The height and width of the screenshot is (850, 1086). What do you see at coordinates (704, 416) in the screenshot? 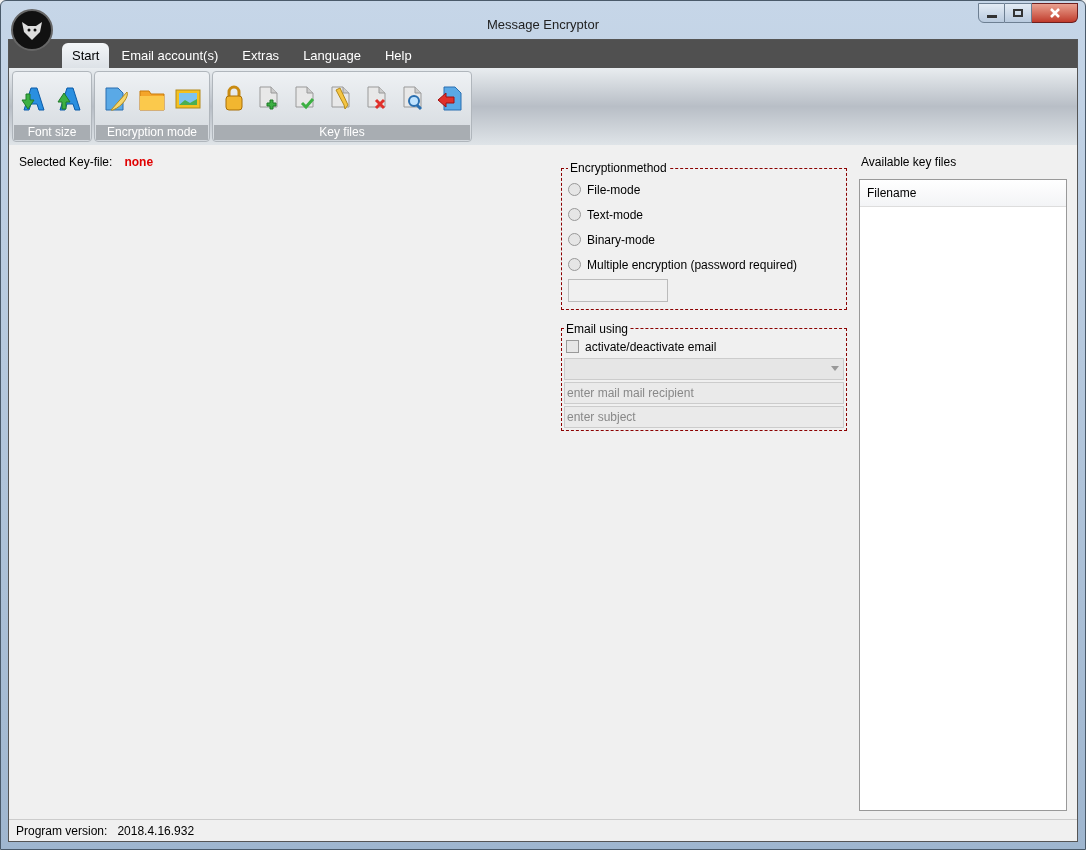
I see `subject-field: enter subject` at bounding box center [704, 416].